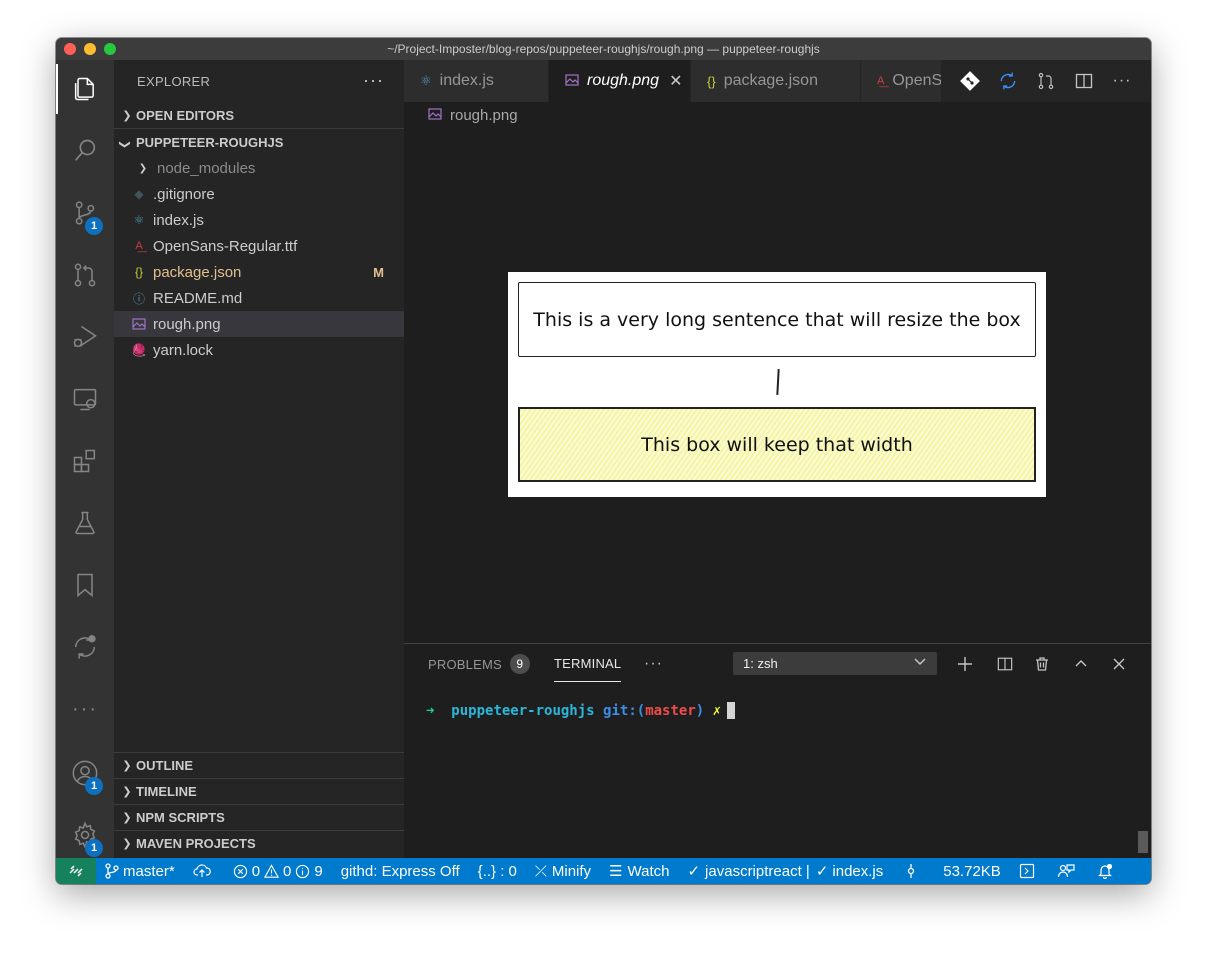 The image size is (1207, 958). Describe the element at coordinates (174, 81) in the screenshot. I see `explorer-title: EXPLORER` at that location.